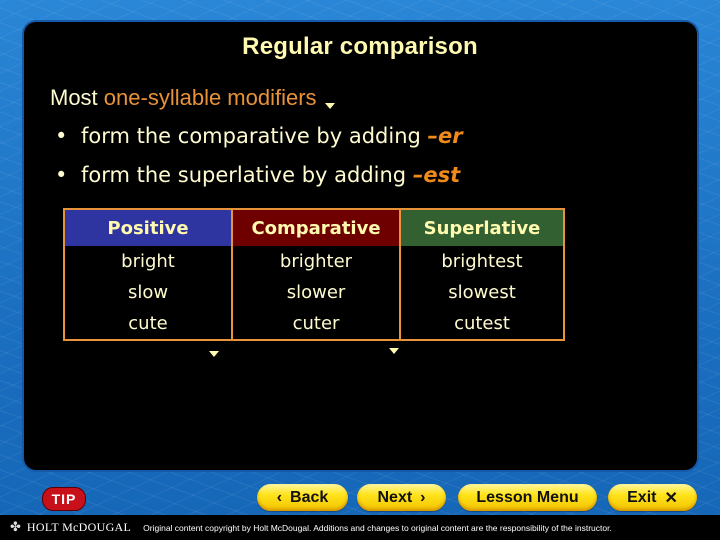 The height and width of the screenshot is (540, 720). Describe the element at coordinates (482, 261) in the screenshot. I see `table-cell: brightest` at that location.